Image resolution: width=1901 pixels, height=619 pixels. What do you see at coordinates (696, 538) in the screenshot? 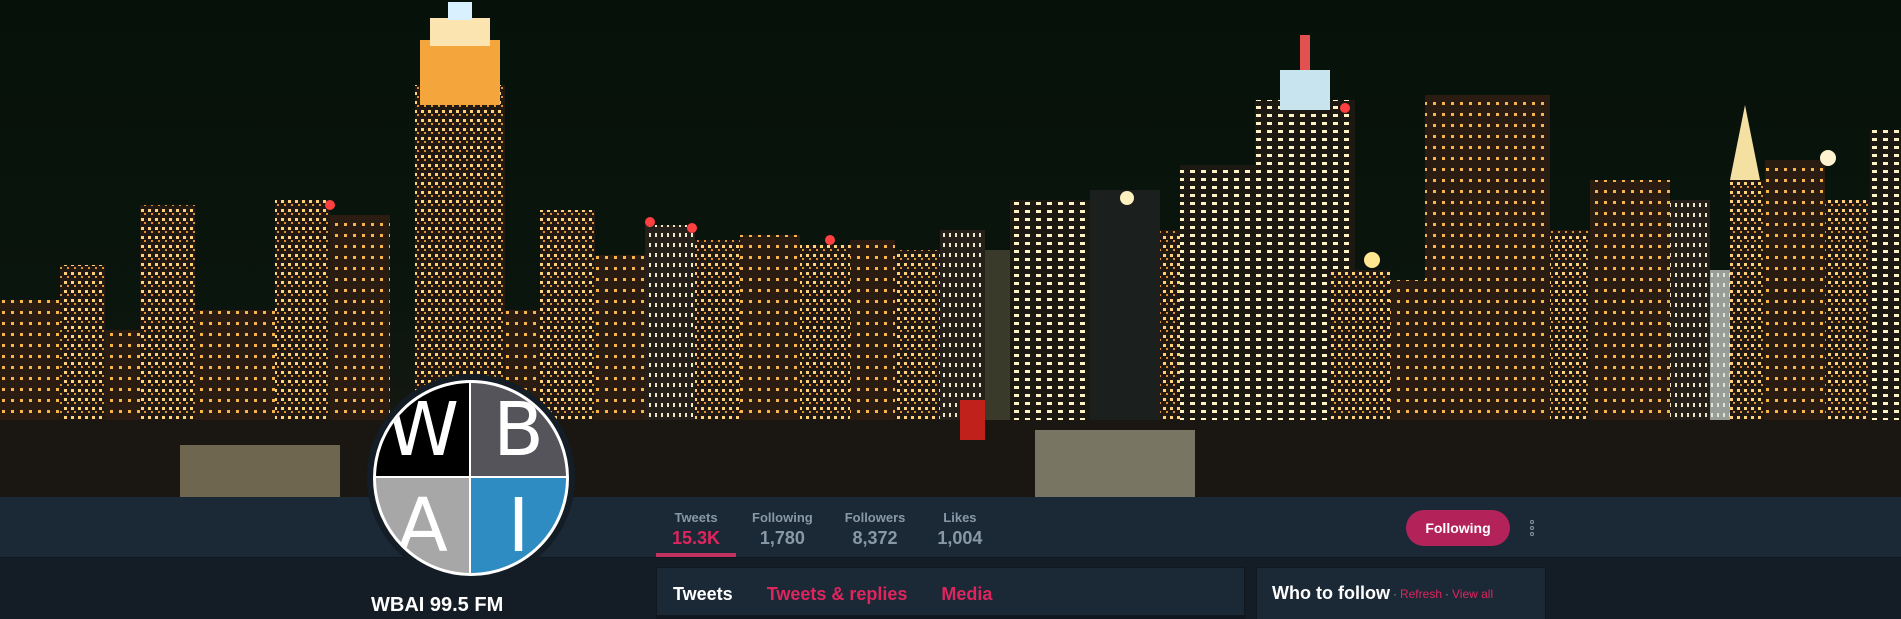
I see `stat-value: 15.3K` at bounding box center [696, 538].